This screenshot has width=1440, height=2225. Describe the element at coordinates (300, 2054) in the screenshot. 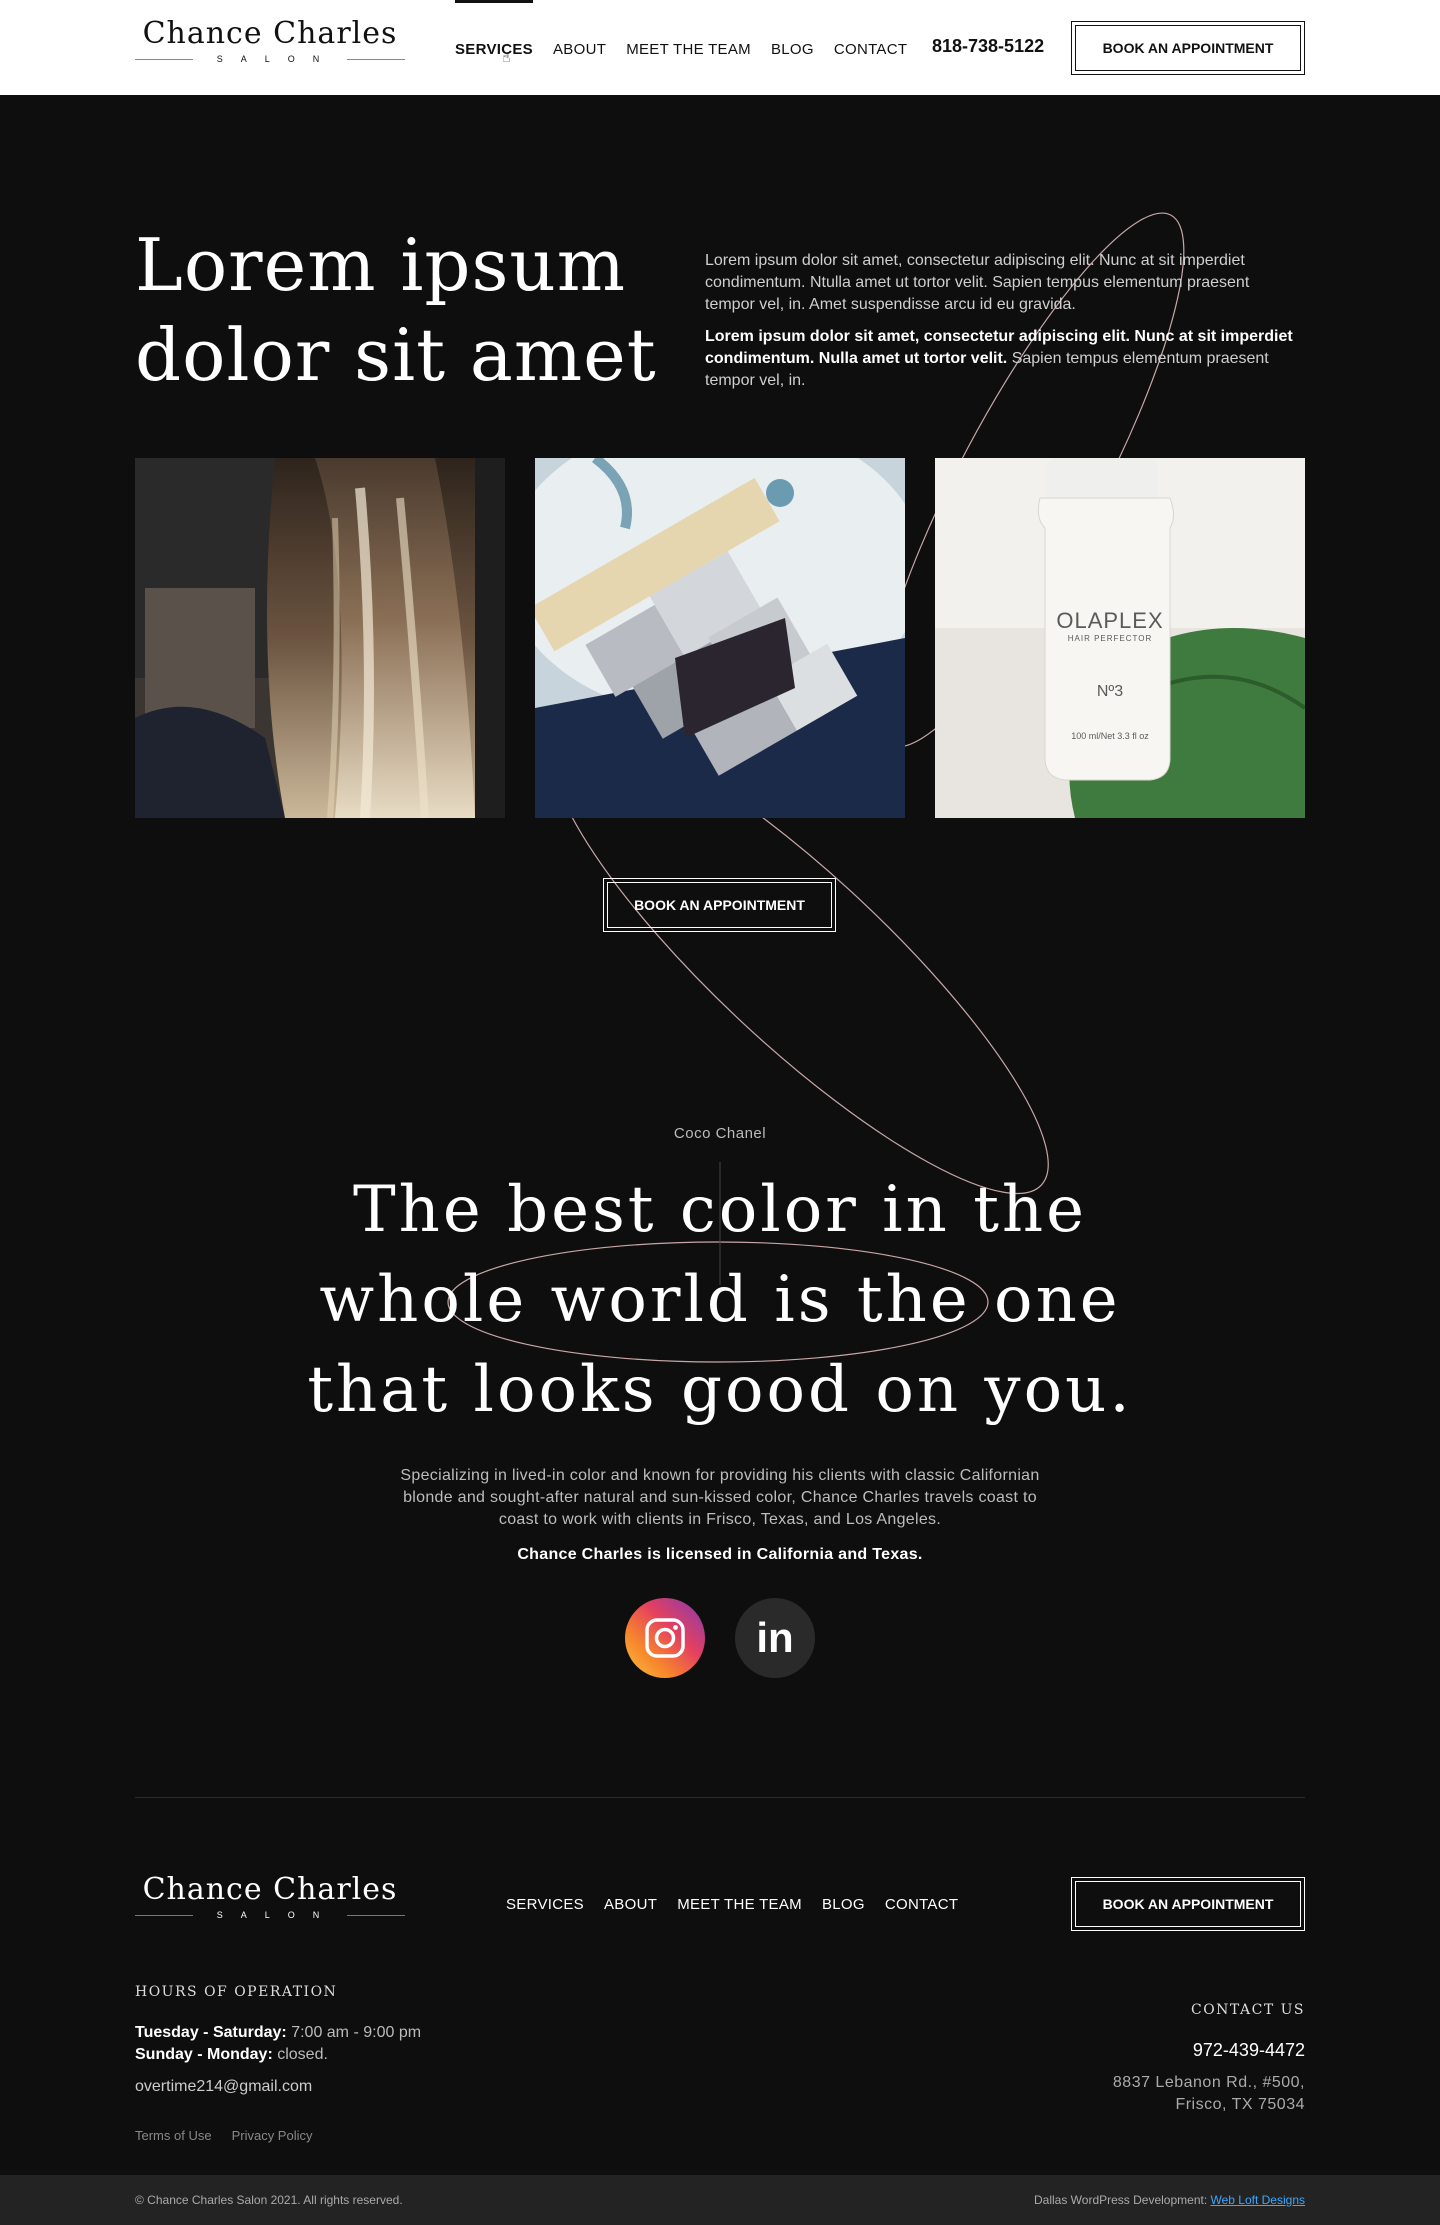

I see `hours-time-2: closed.` at that location.